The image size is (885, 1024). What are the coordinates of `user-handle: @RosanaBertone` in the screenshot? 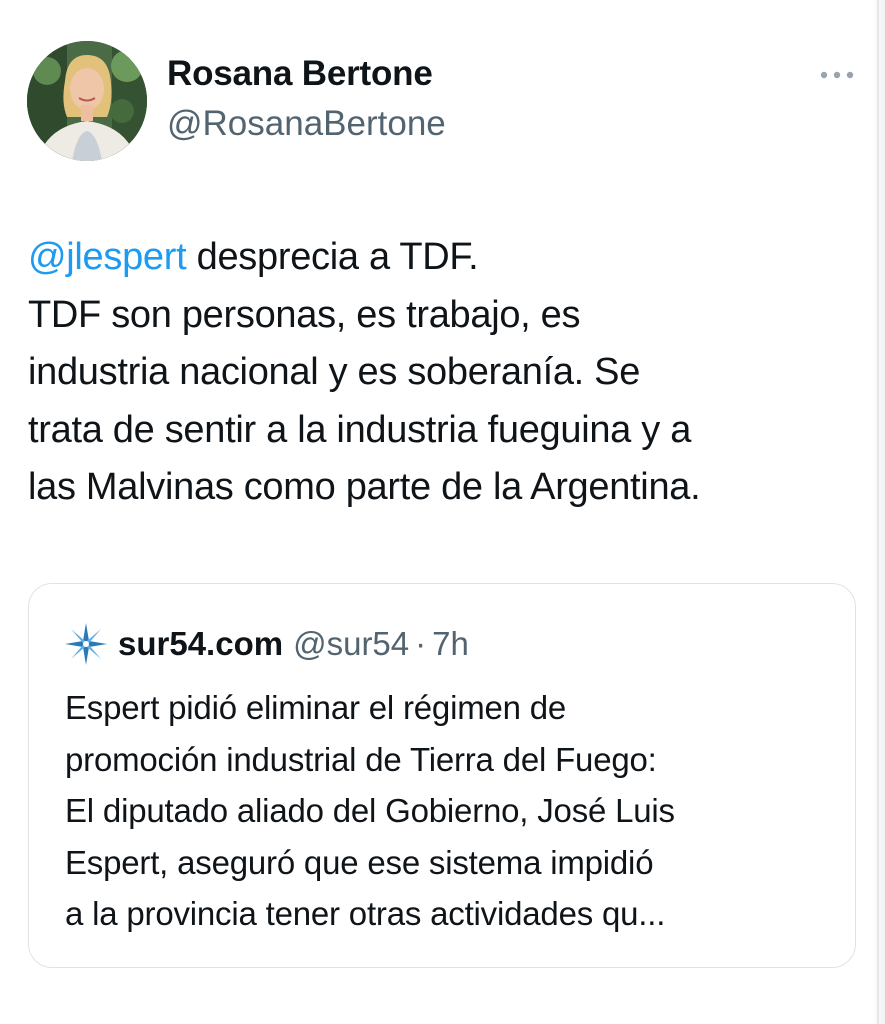 It's located at (306, 124).